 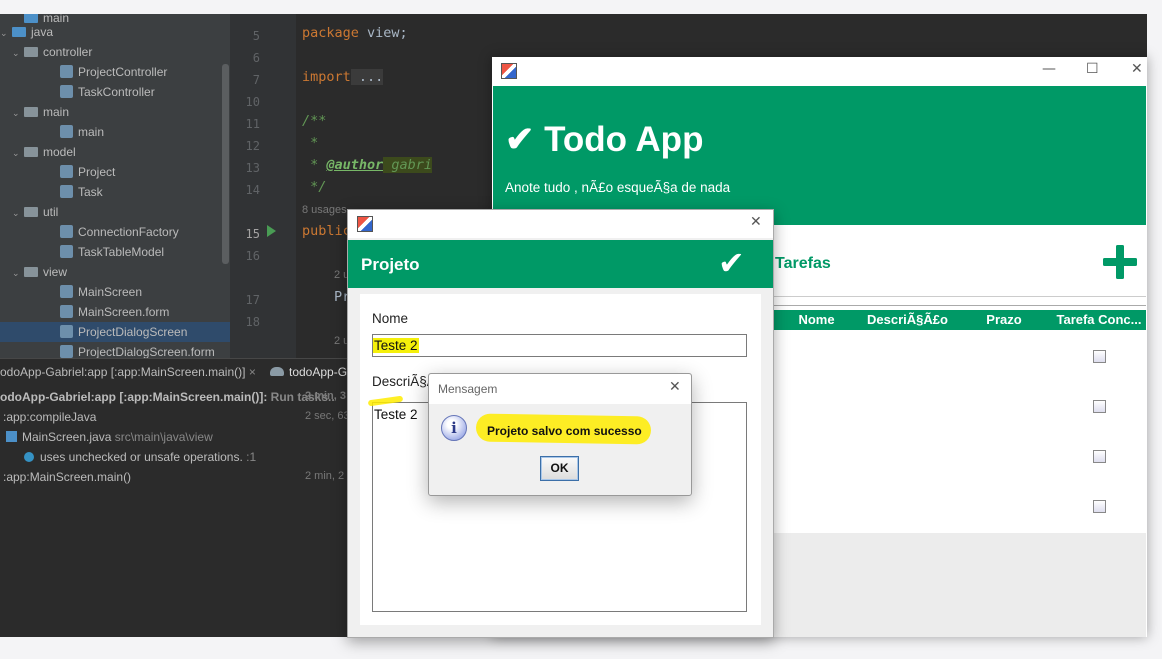 I want to click on add-task-icon, so click(x=1120, y=262).